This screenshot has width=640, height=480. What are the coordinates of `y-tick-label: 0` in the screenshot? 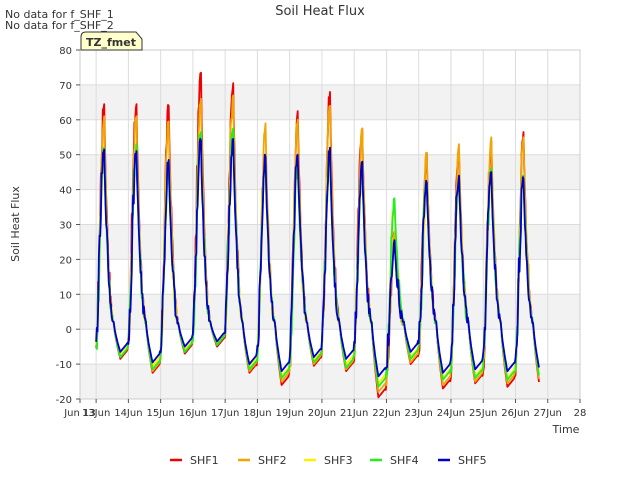 It's located at (69, 330).